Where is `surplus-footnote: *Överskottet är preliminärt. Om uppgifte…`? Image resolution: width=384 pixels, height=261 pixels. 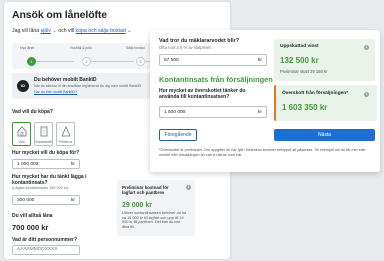 surplus-footnote: *Överskottet är preliminärt. Om uppgifte… is located at coordinates (262, 152).